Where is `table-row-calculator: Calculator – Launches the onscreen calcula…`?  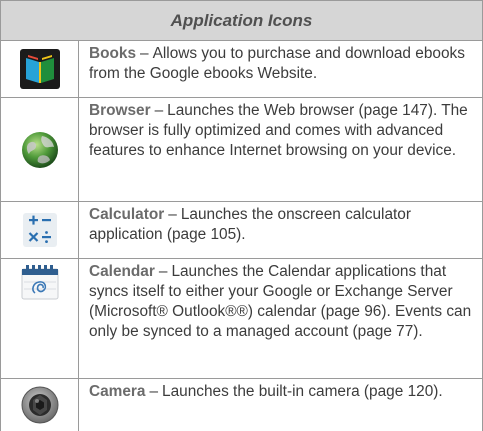 table-row-calculator: Calculator – Launches the onscreen calcula… is located at coordinates (241, 230).